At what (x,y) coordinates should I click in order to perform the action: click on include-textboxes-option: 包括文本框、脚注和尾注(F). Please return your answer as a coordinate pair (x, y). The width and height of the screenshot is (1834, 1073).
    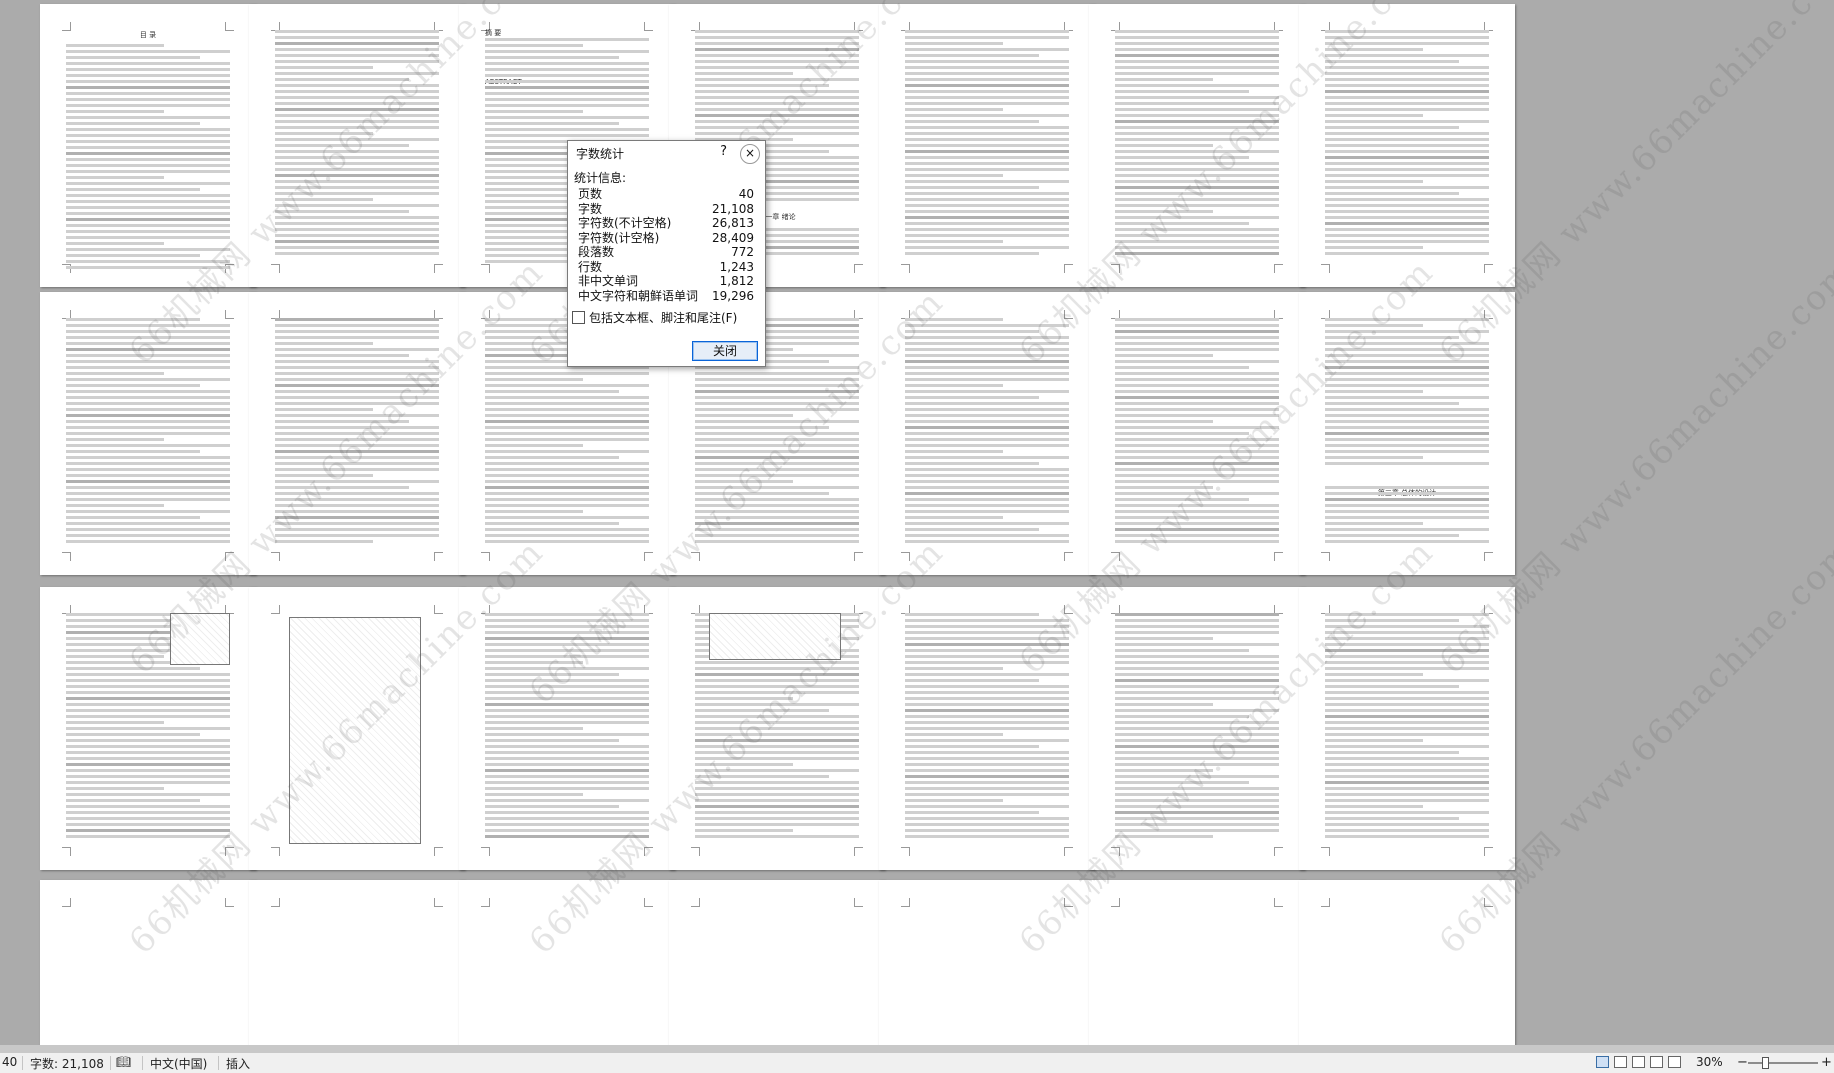
    Looking at the image, I should click on (654, 317).